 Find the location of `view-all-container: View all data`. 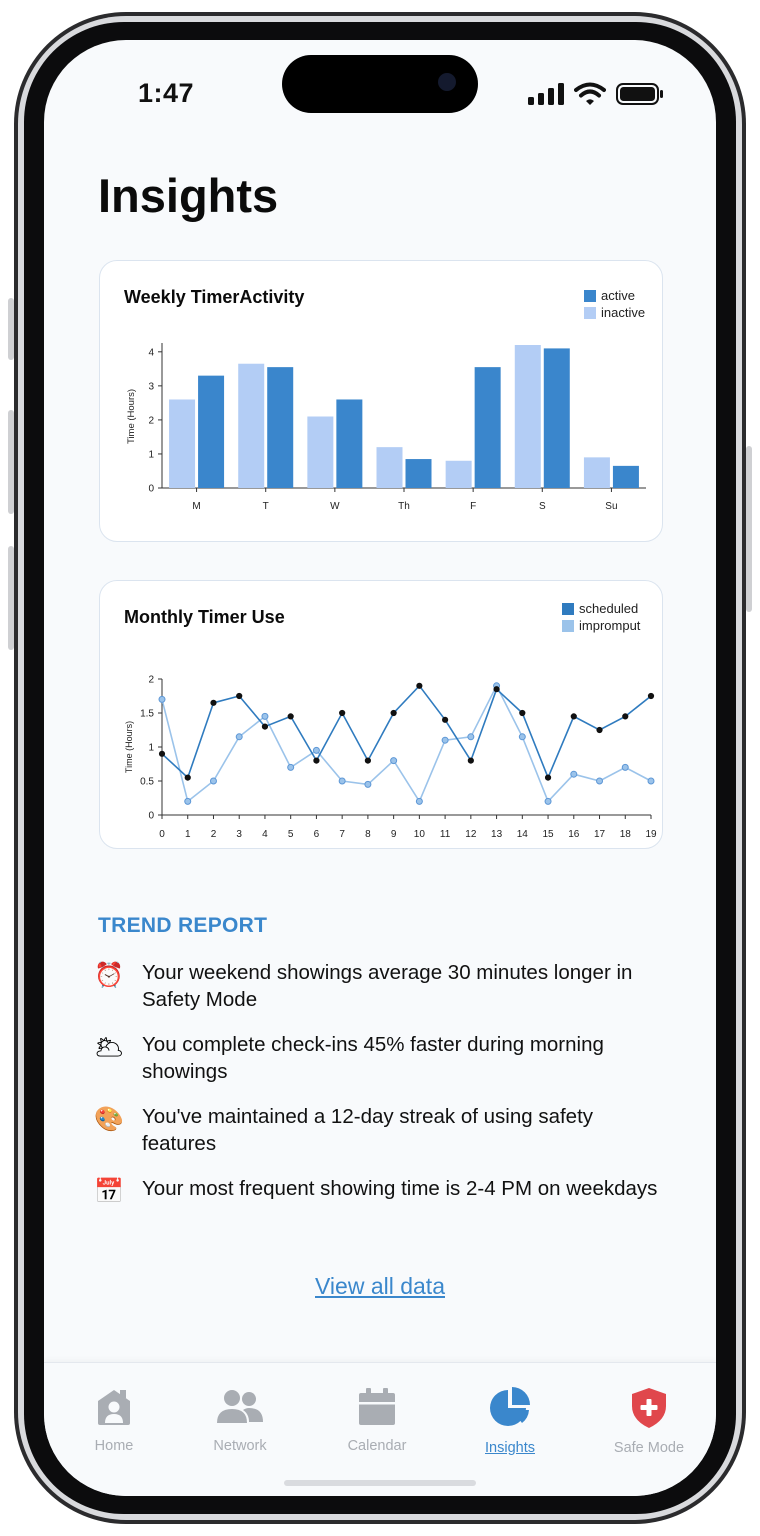

view-all-container: View all data is located at coordinates (380, 1286).